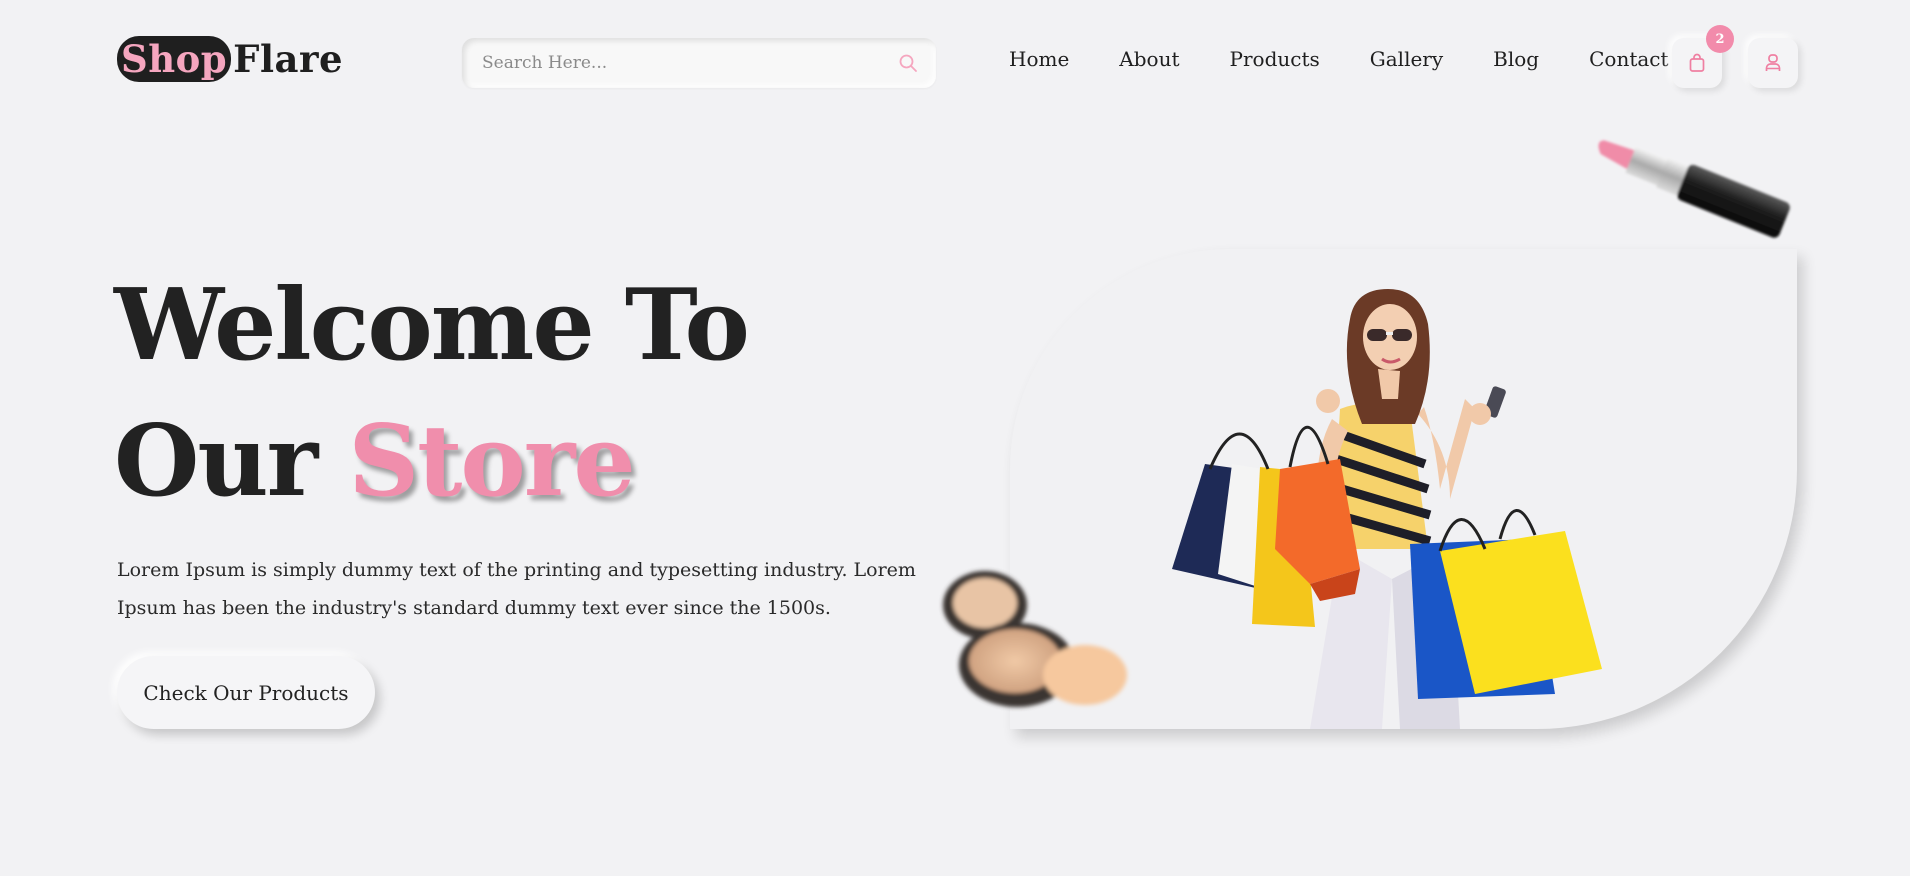 The image size is (1910, 876). I want to click on nav-item-home: Home, so click(1039, 59).